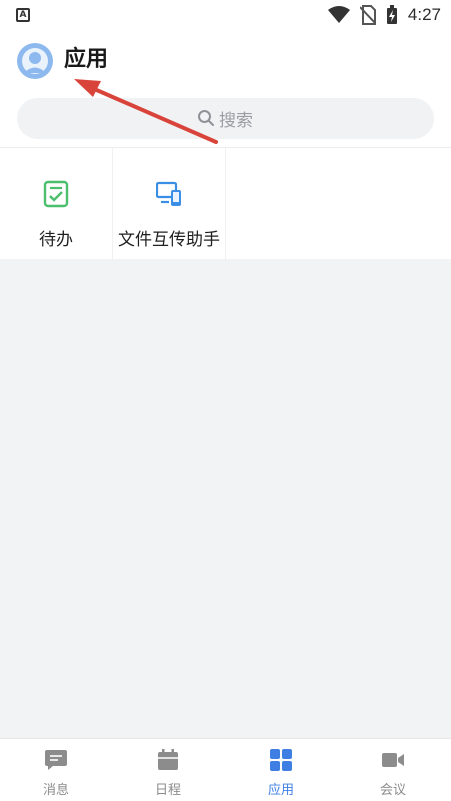 This screenshot has height=801, width=451. Describe the element at coordinates (56, 194) in the screenshot. I see `todo-icon` at that location.